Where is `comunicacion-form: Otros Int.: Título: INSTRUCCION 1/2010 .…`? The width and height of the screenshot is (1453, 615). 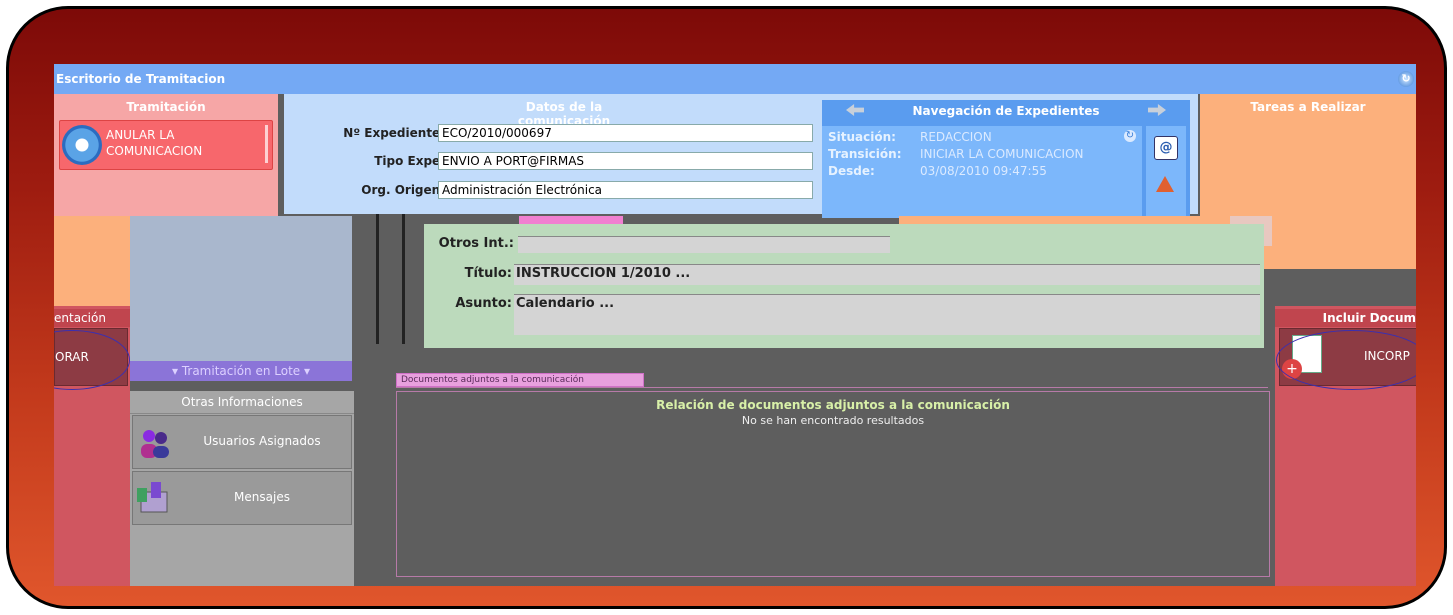
comunicacion-form: Otros Int.: Título: INSTRUCCION 1/2010 .… is located at coordinates (844, 286).